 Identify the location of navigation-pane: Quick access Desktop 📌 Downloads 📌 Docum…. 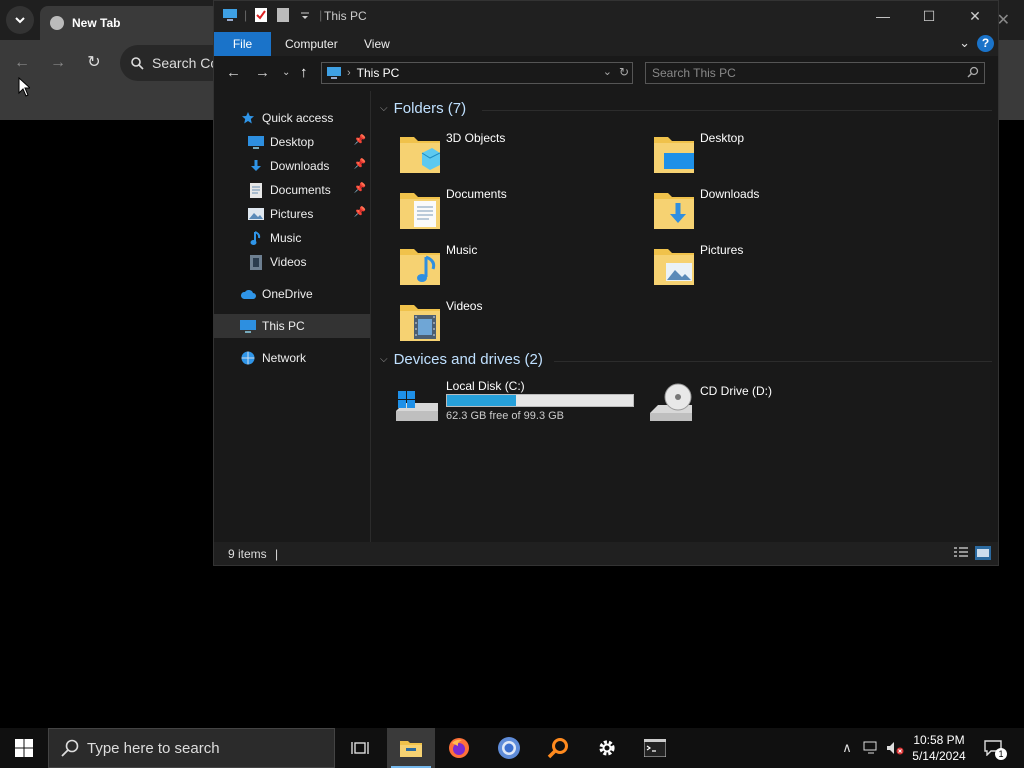
(292, 316).